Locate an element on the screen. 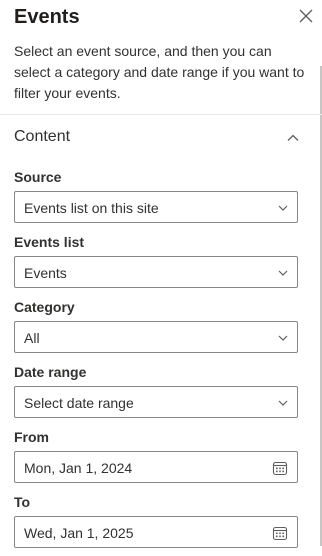 This screenshot has height=556, width=322. source-dropdown: Events list on this site is located at coordinates (156, 207).